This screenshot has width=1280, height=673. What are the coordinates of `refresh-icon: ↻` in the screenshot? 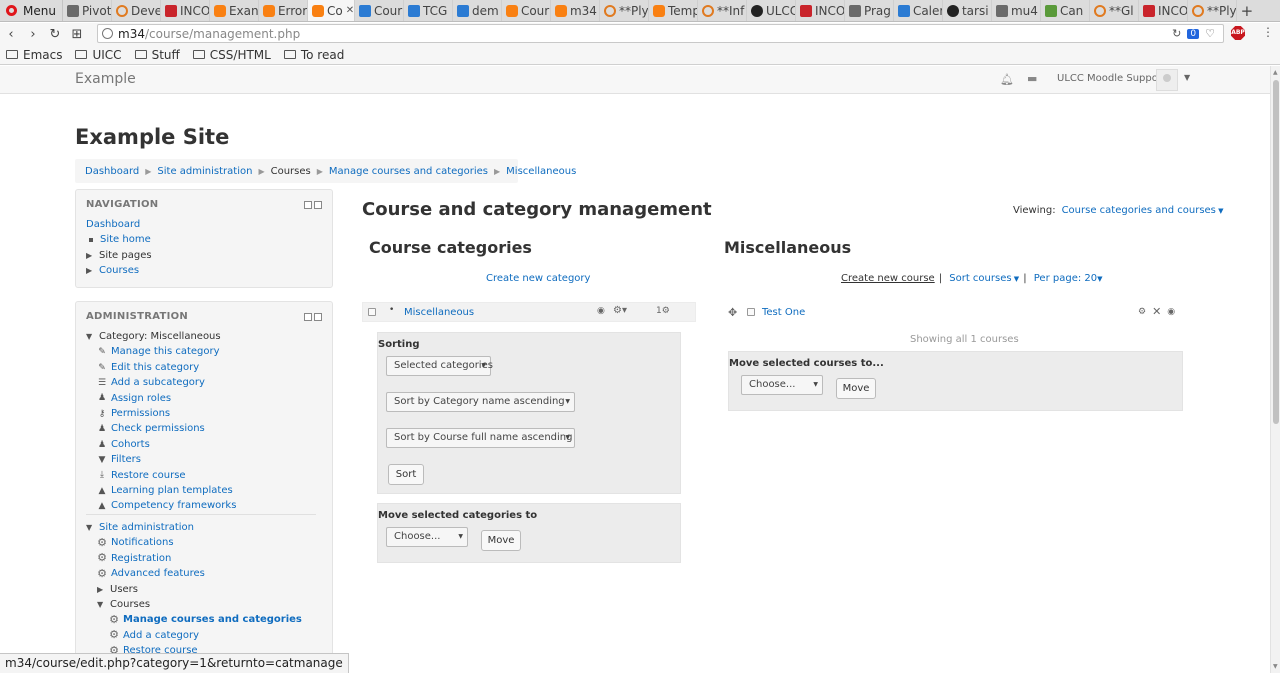 It's located at (1176, 33).